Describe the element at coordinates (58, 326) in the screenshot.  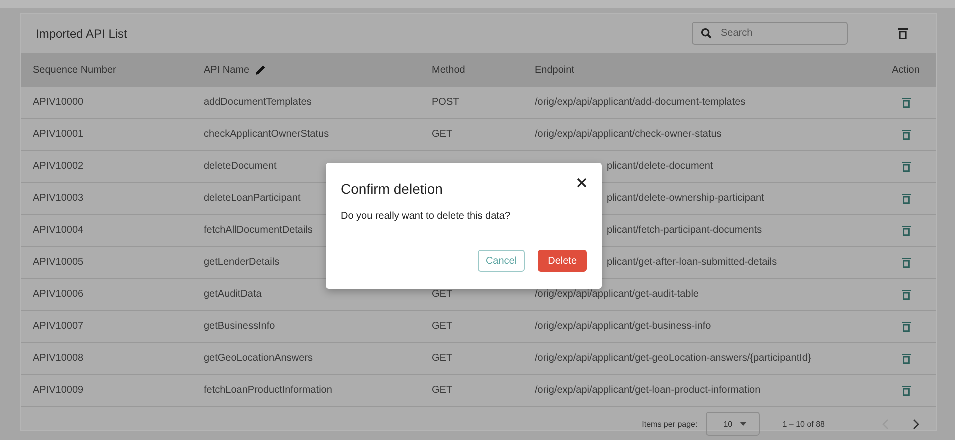
I see `table-cell: APIV10007` at that location.